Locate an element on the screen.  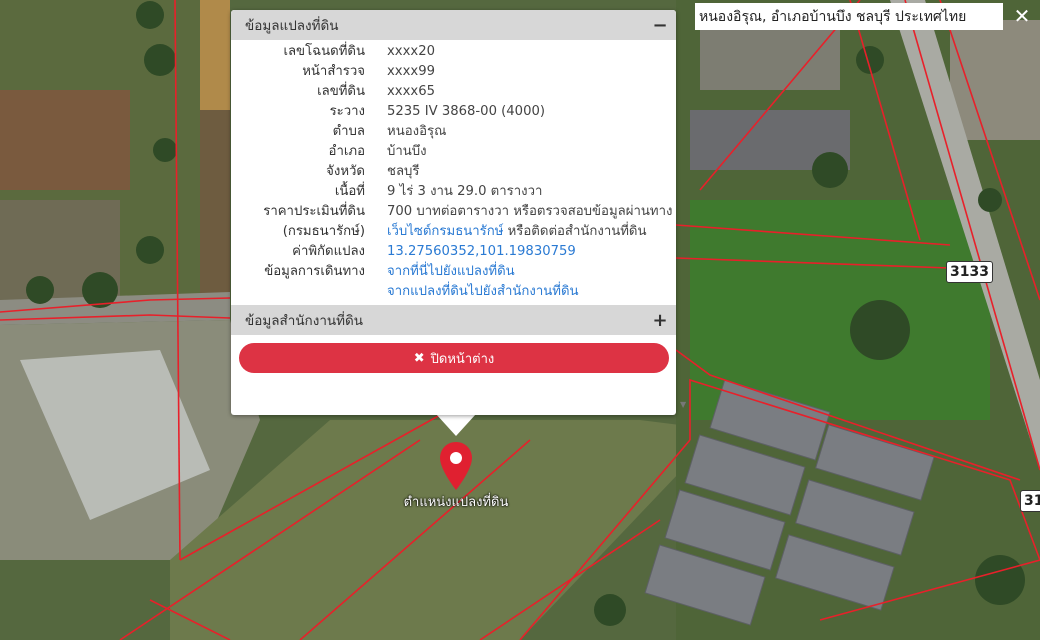
close-x-icon: ✖ is located at coordinates (419, 358).